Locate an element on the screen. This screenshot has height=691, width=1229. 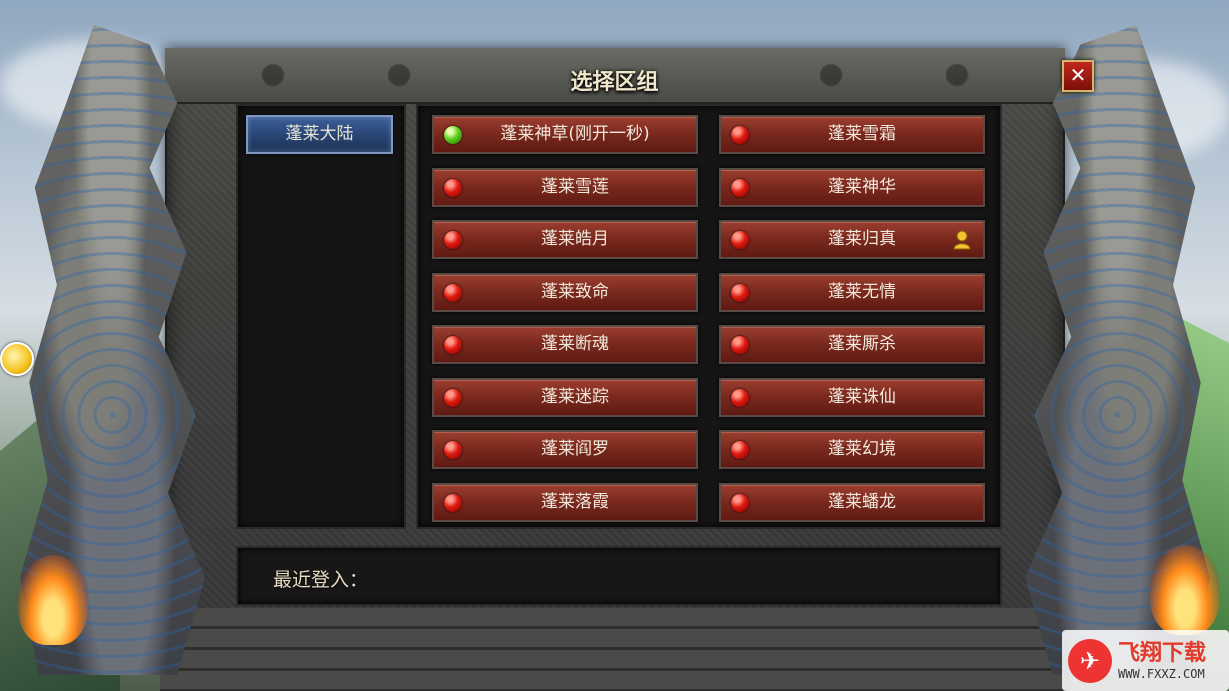
server-button: 蓬莱诛仙 is located at coordinates (852, 397).